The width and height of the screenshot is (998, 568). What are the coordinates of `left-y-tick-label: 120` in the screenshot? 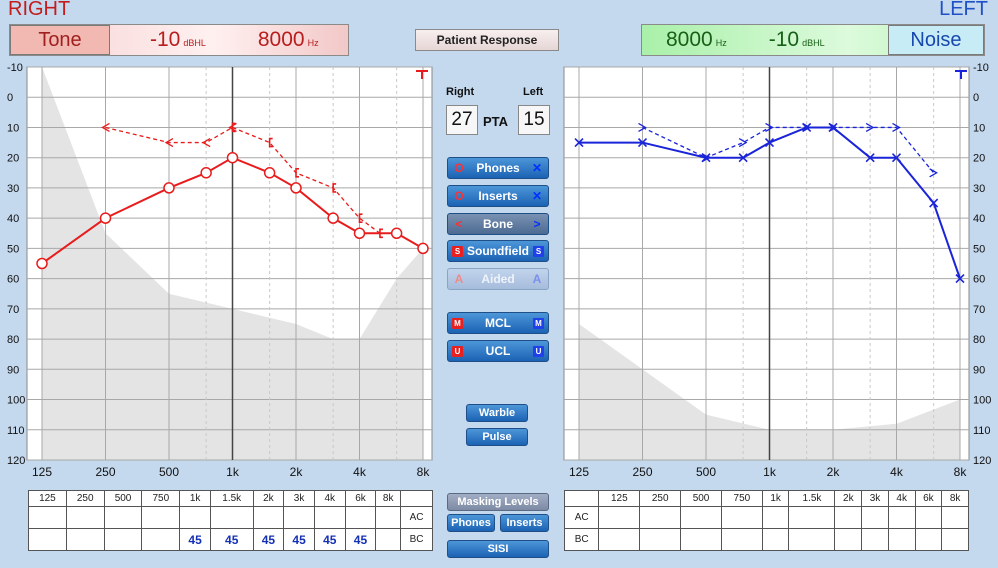 It's located at (982, 461).